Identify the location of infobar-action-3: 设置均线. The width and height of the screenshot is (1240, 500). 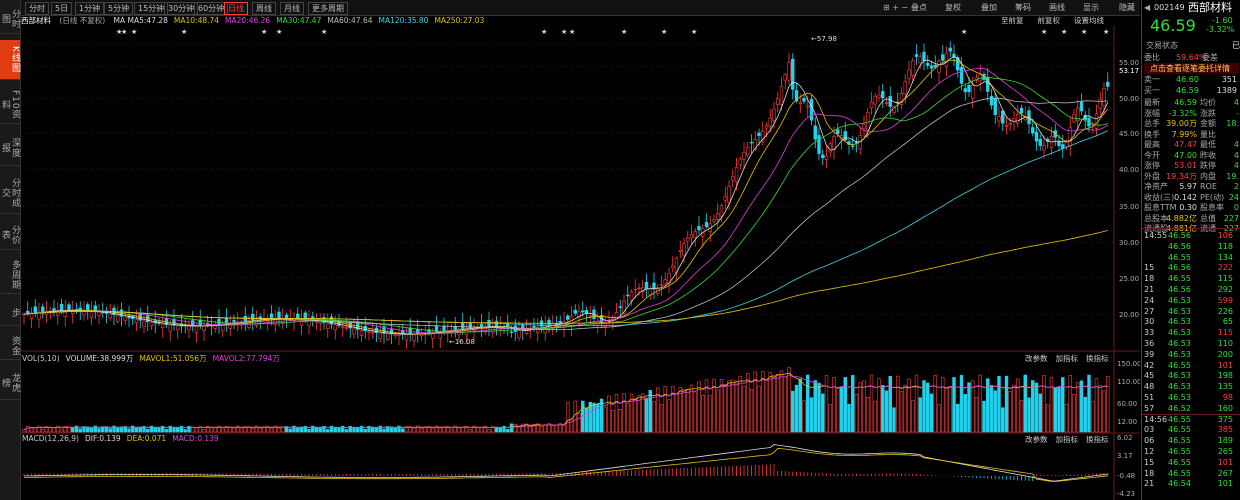
(1089, 20).